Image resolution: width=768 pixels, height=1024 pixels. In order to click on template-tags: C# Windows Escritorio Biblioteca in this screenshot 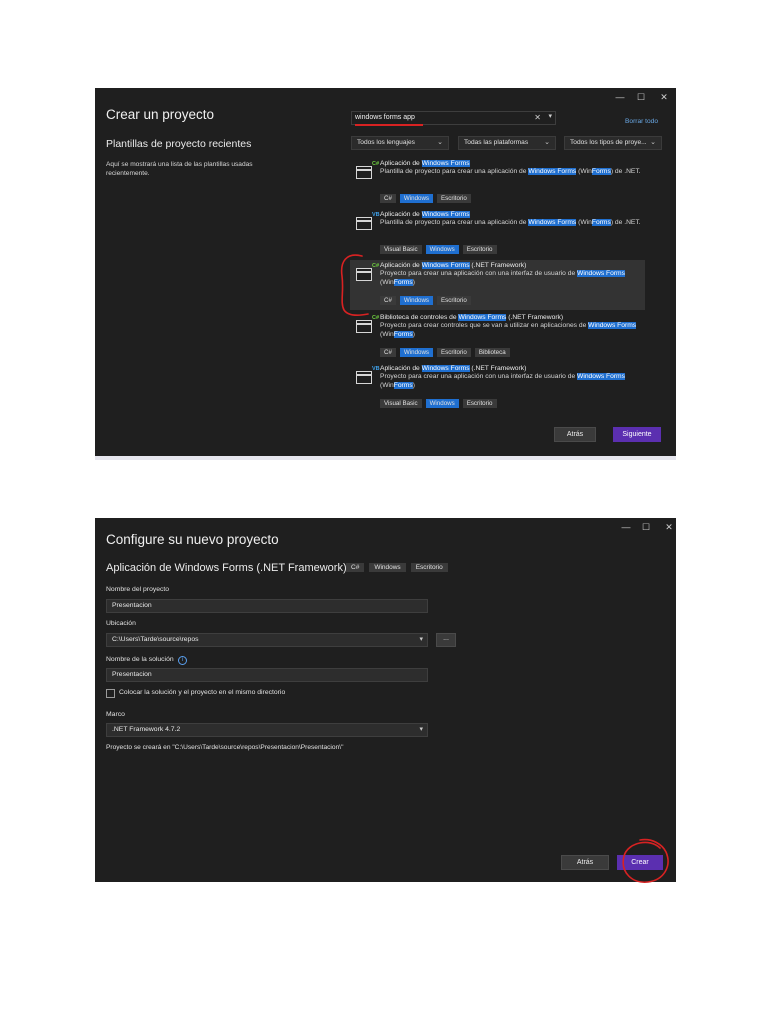, I will do `click(445, 352)`.